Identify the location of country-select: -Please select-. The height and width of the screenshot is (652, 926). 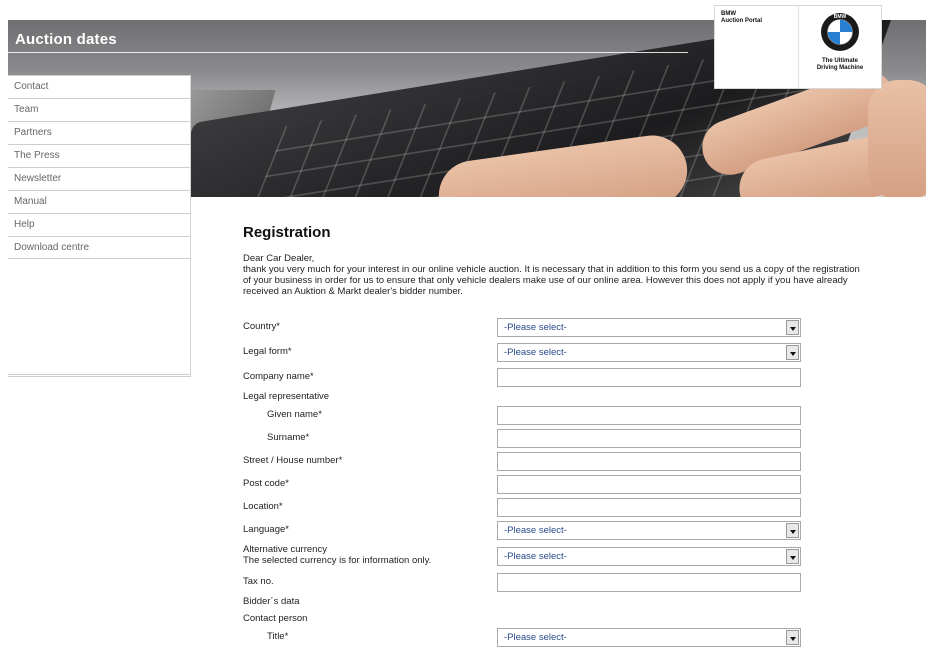
(649, 327).